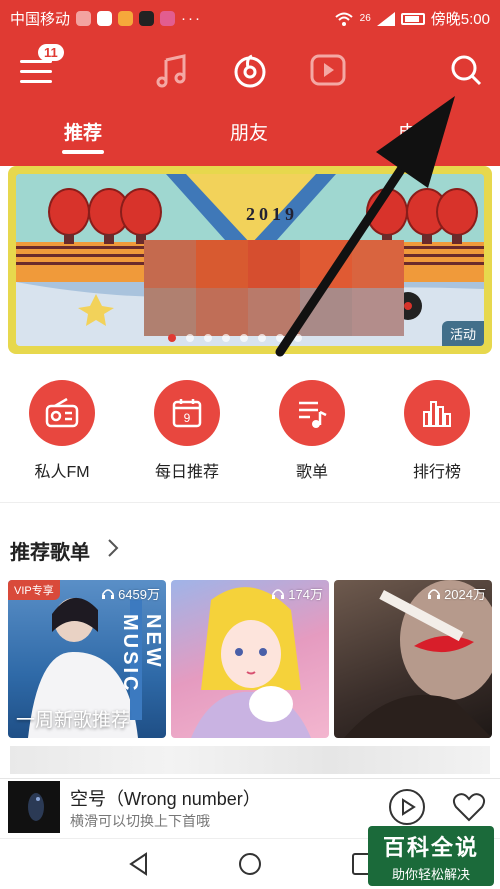 This screenshot has height=889, width=500. Describe the element at coordinates (460, 19) in the screenshot. I see `clock: 傍晚5:00` at that location.